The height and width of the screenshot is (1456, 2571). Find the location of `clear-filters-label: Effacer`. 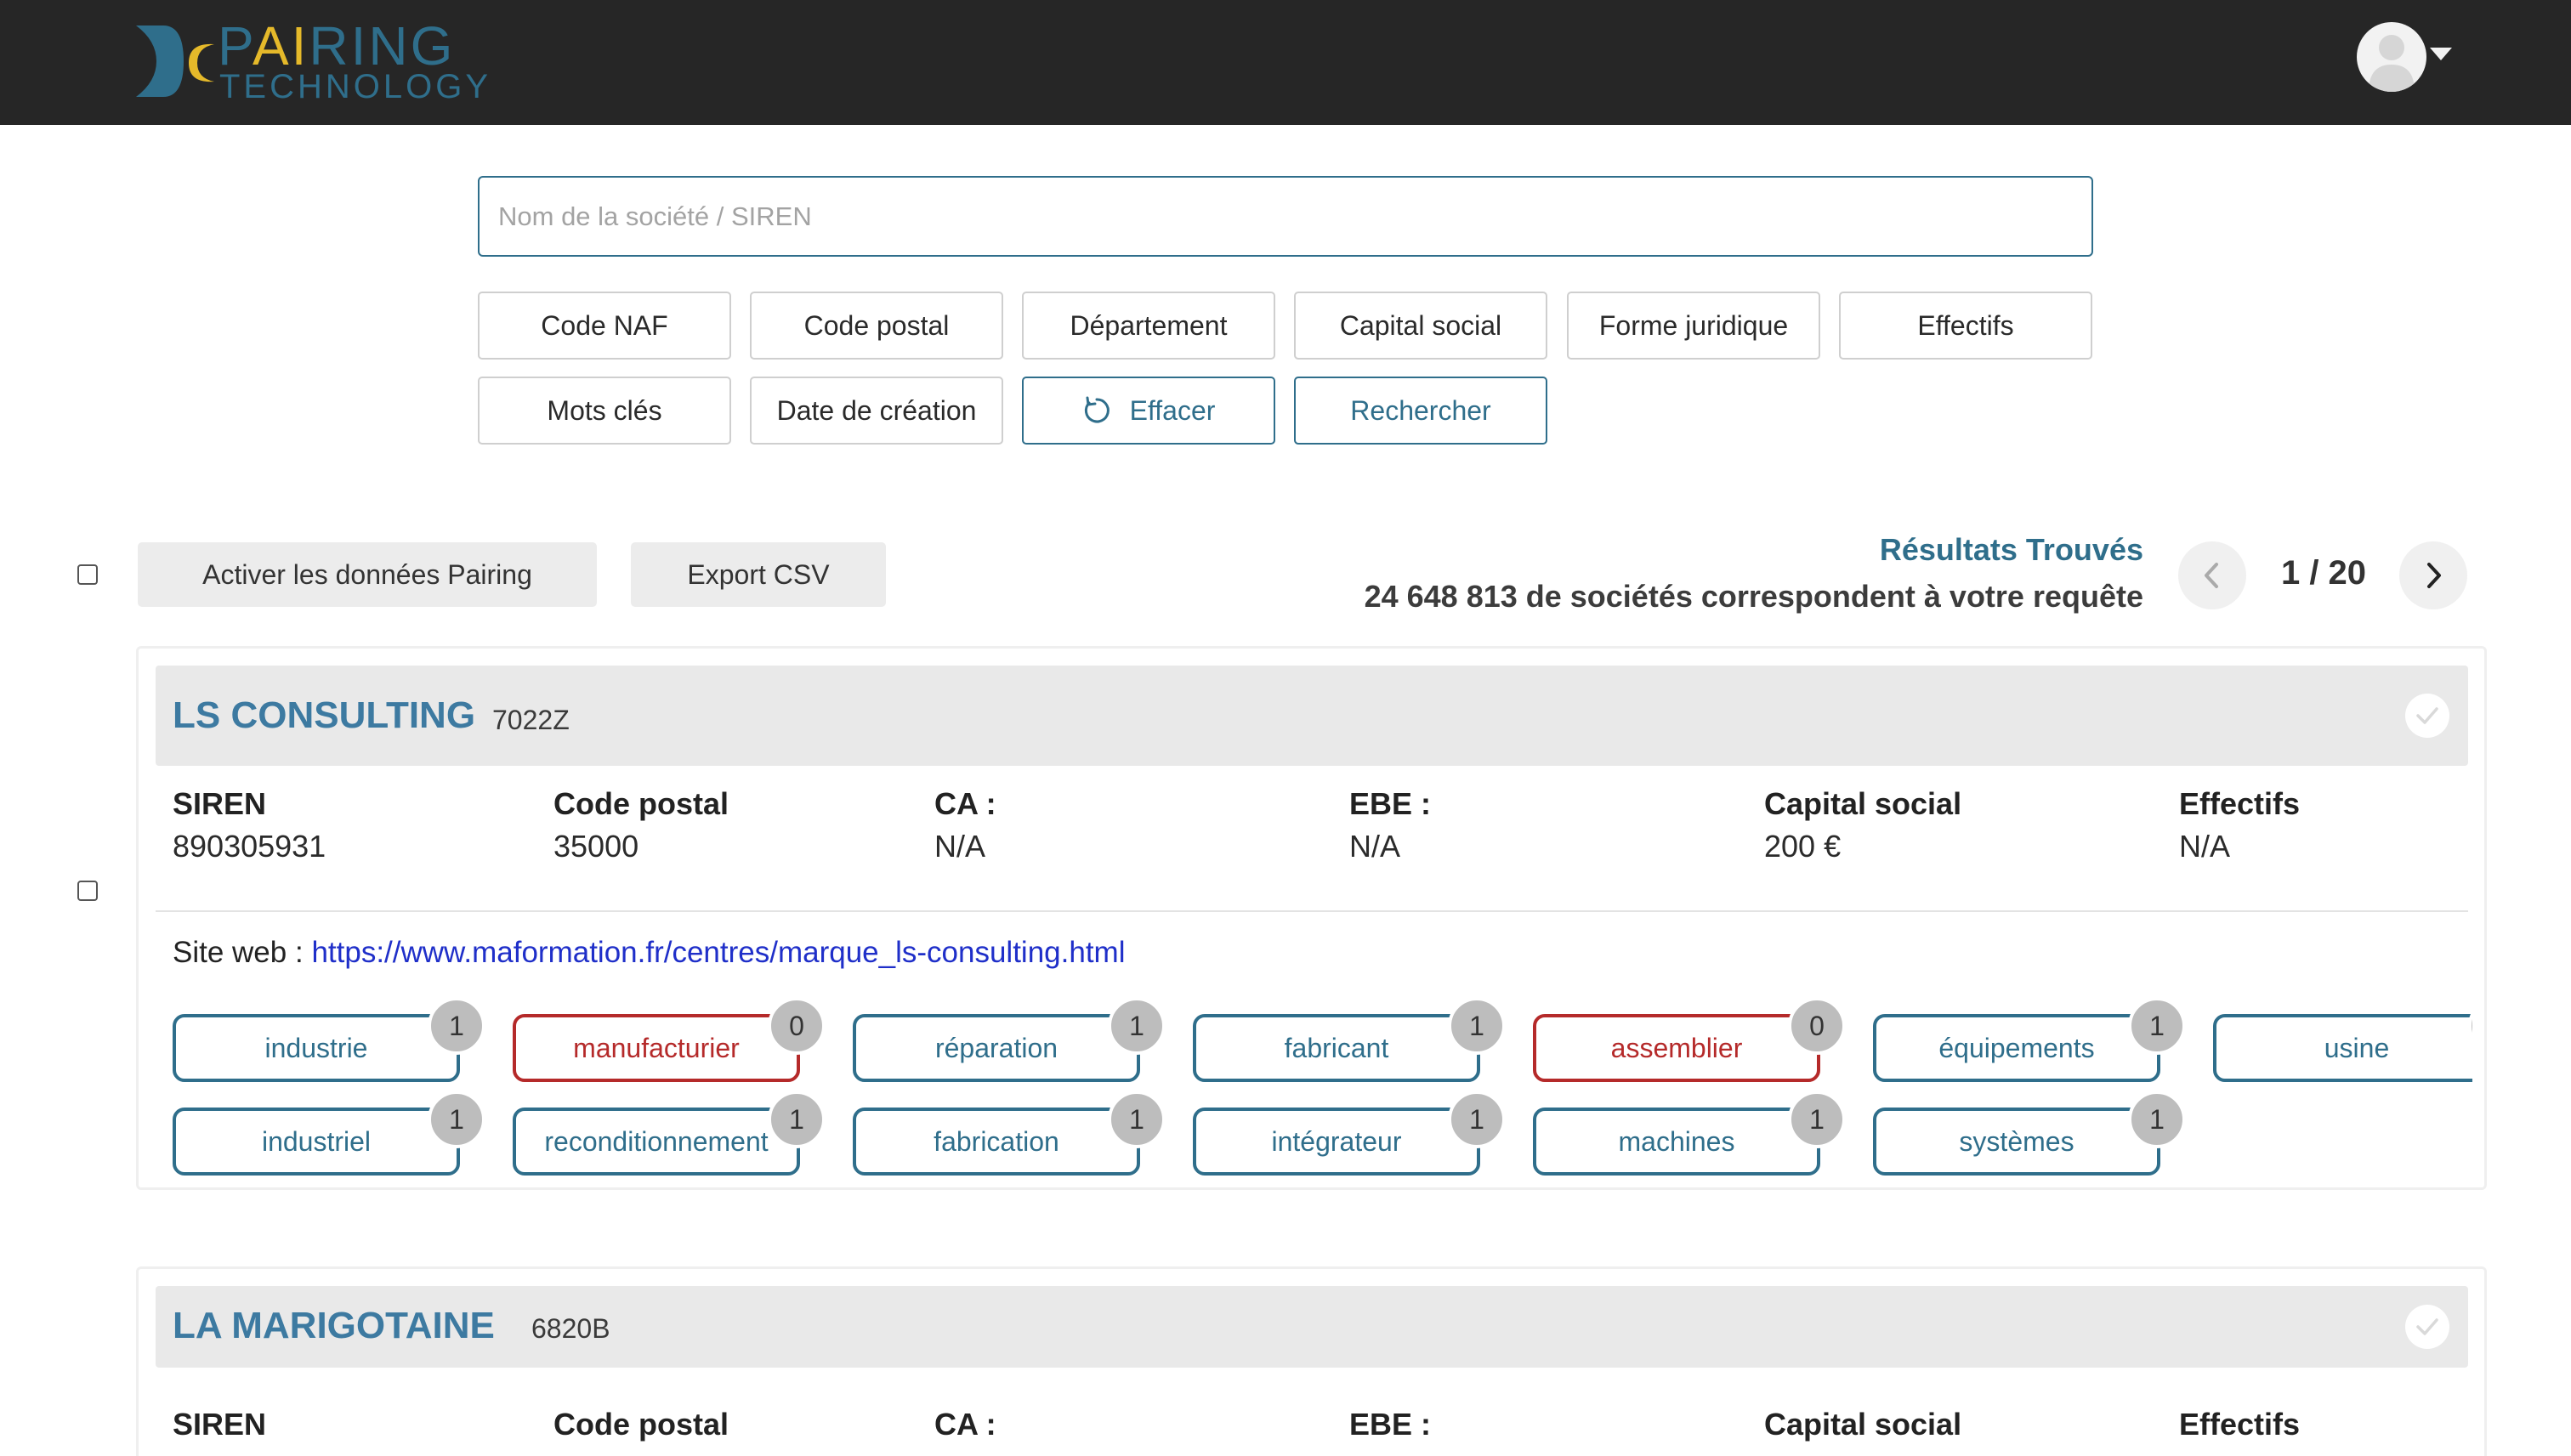

clear-filters-label: Effacer is located at coordinates (1172, 410).